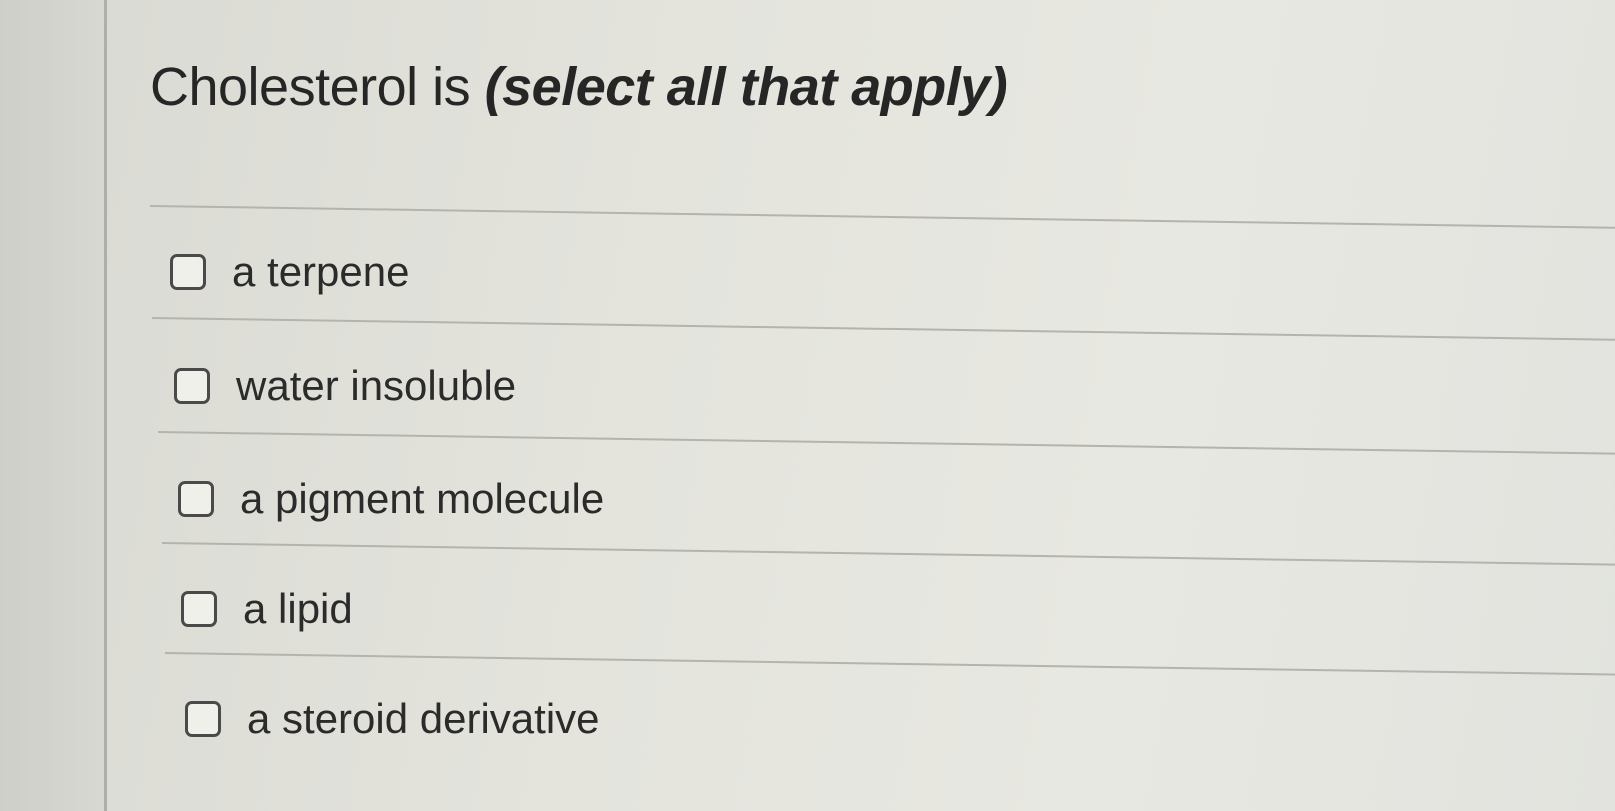 The height and width of the screenshot is (811, 1615). Describe the element at coordinates (105, 405) in the screenshot. I see `left-border-line` at that location.